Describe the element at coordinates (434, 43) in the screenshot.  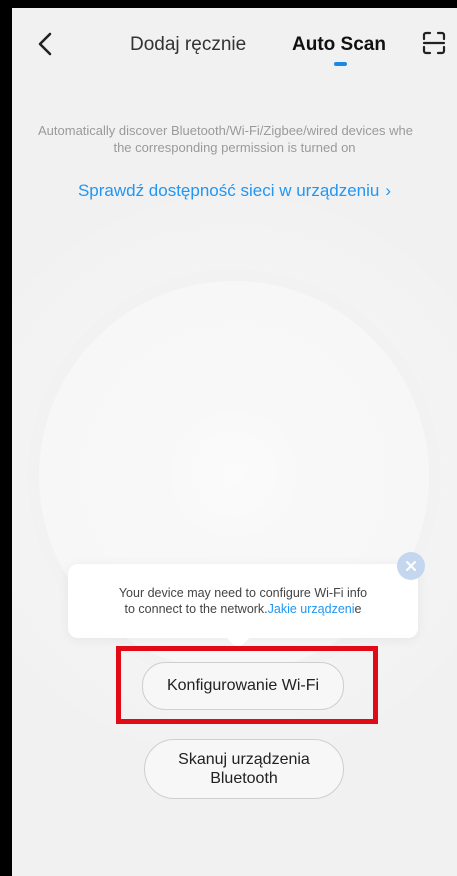
I see `scan-frame-icon` at that location.